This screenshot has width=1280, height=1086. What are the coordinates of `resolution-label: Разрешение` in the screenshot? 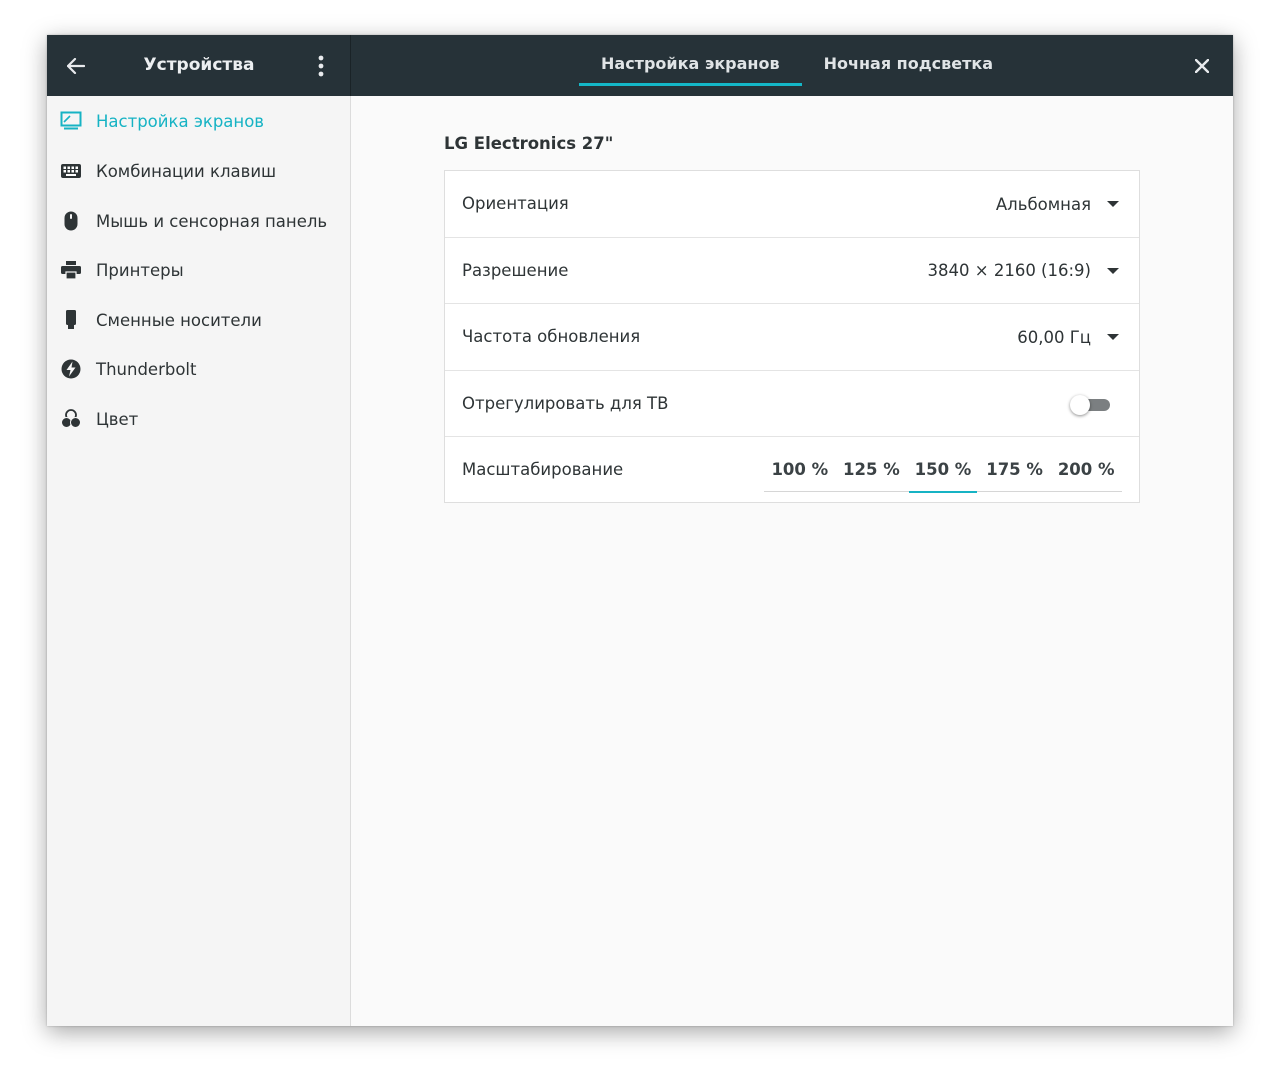 It's located at (515, 270).